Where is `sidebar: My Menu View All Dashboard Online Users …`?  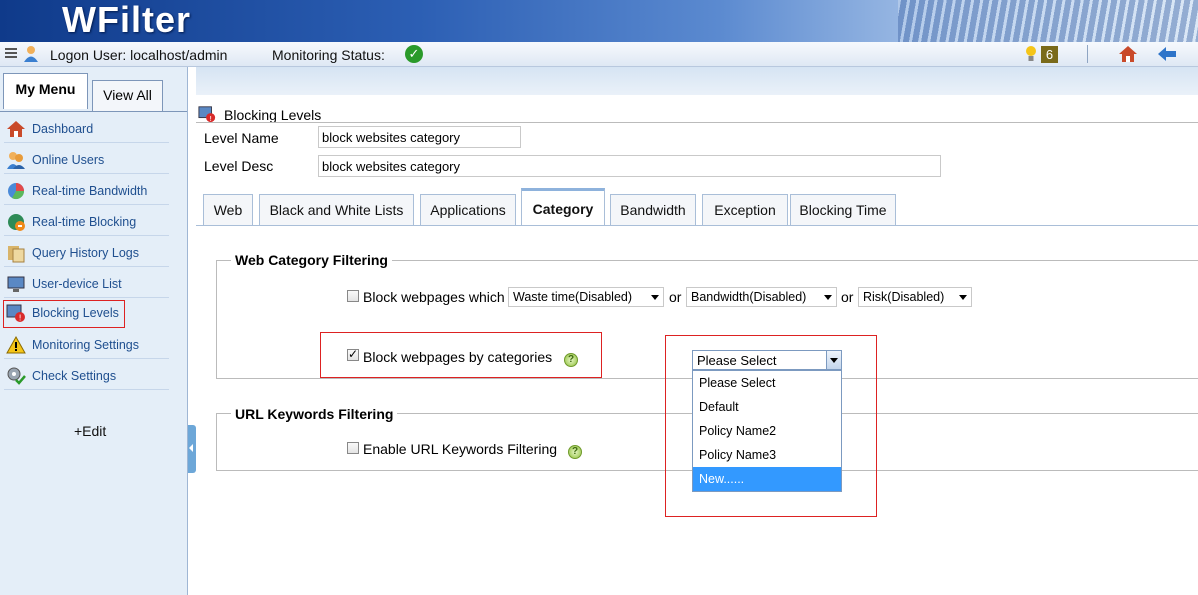
sidebar: My Menu View All Dashboard Online Users … is located at coordinates (94, 331).